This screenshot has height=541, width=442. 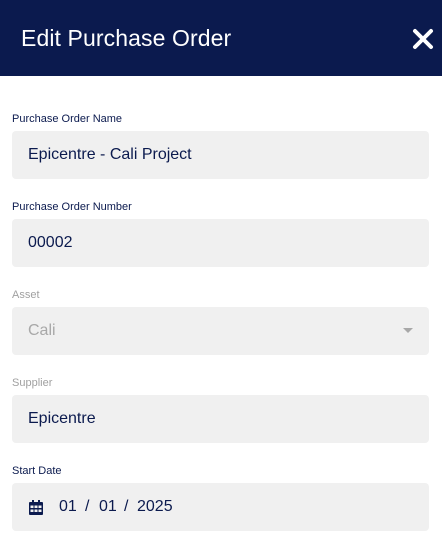 I want to click on po-name-value: Epicentre - Cali Project, so click(x=110, y=154).